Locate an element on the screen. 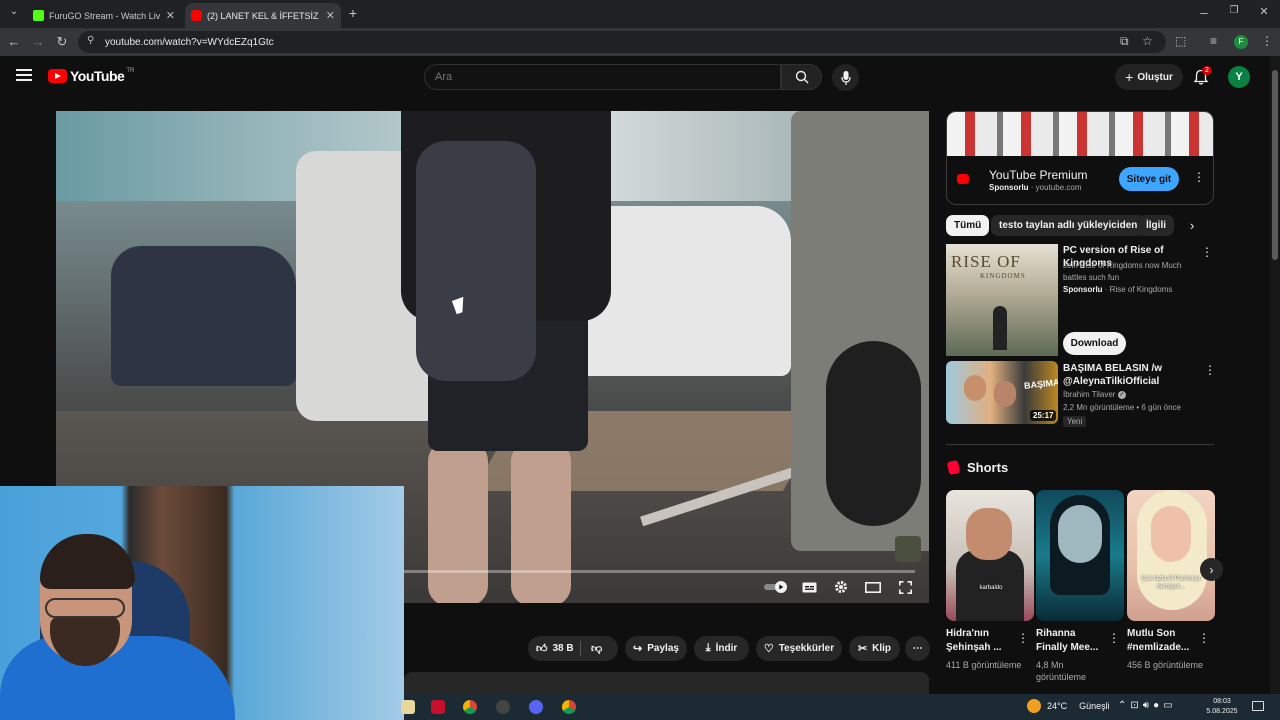 The image size is (1280, 720). voice-search-button is located at coordinates (845, 77).